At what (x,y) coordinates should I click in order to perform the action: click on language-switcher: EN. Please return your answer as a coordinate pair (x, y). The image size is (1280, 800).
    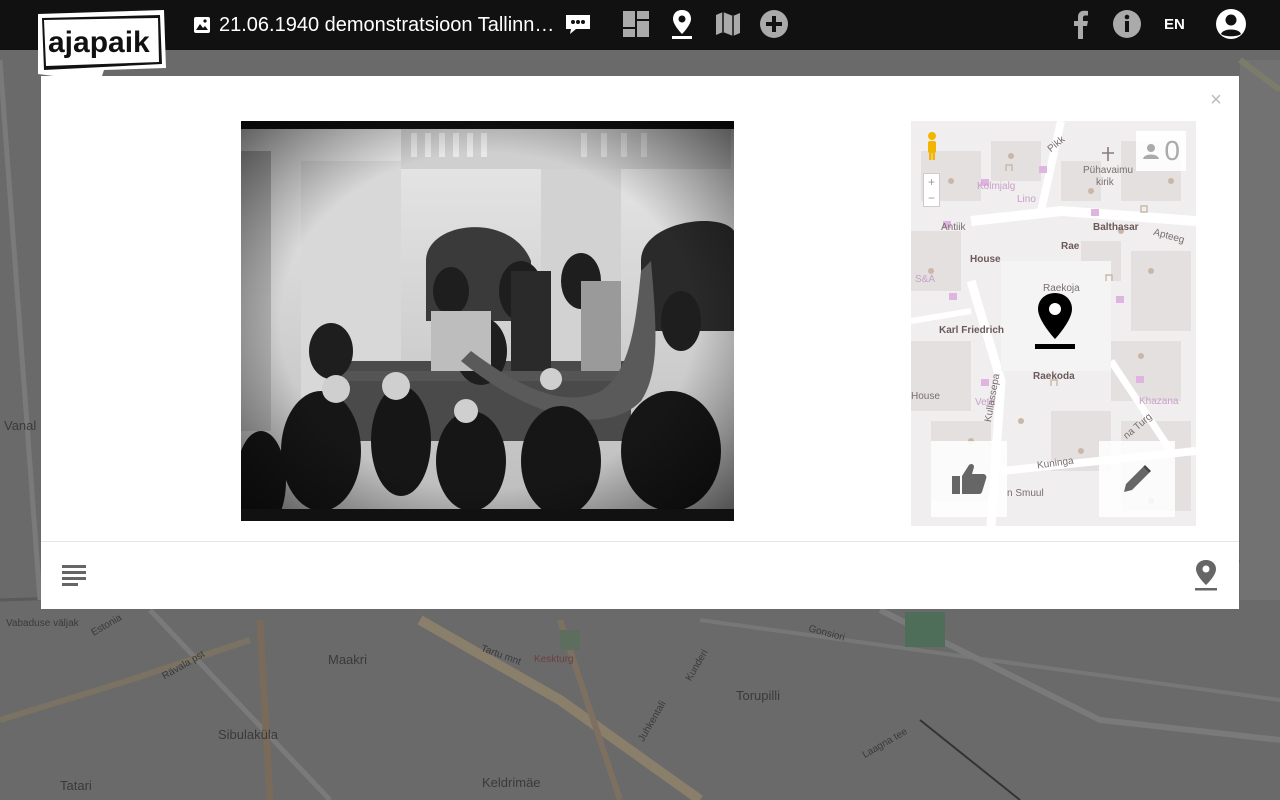
    Looking at the image, I should click on (1174, 24).